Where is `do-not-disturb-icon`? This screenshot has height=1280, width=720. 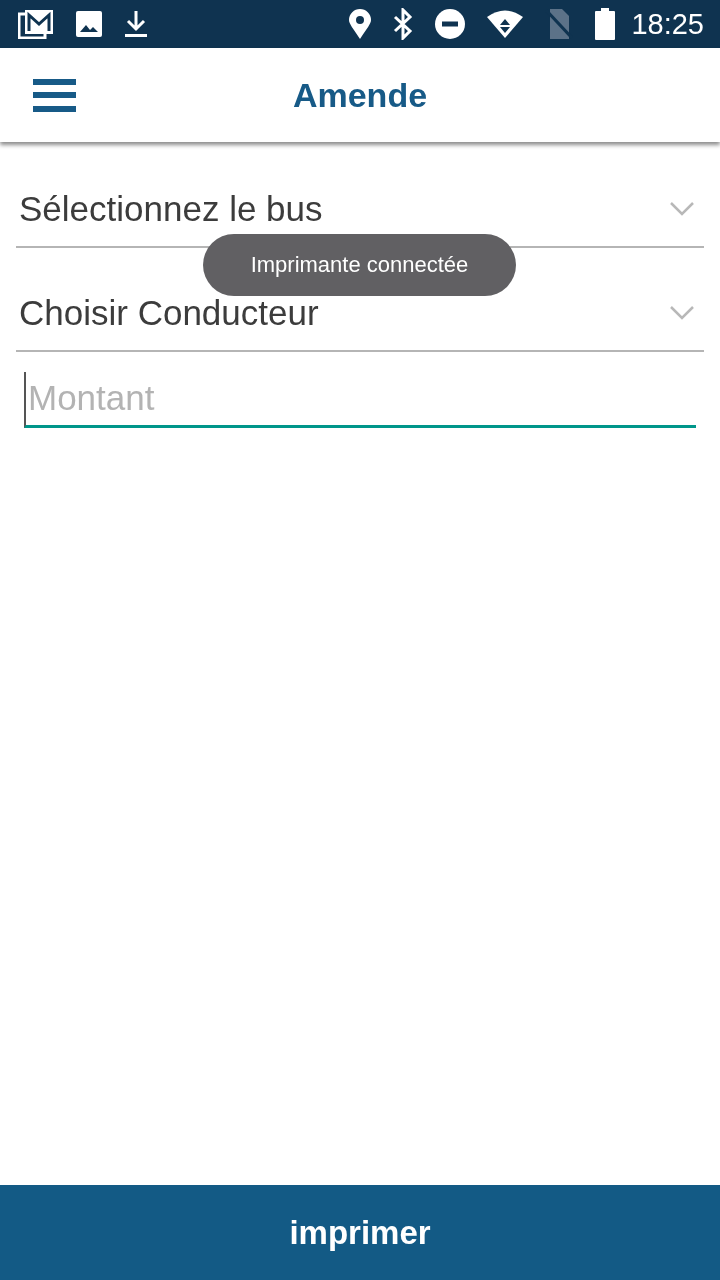 do-not-disturb-icon is located at coordinates (450, 24).